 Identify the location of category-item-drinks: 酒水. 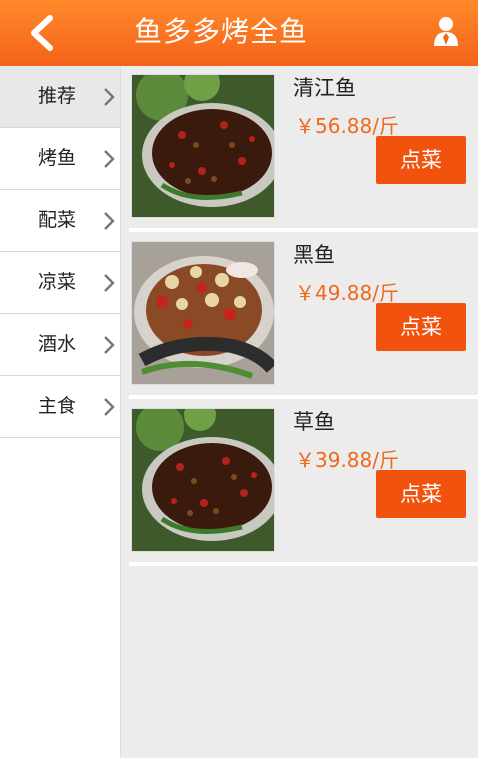
(60, 345).